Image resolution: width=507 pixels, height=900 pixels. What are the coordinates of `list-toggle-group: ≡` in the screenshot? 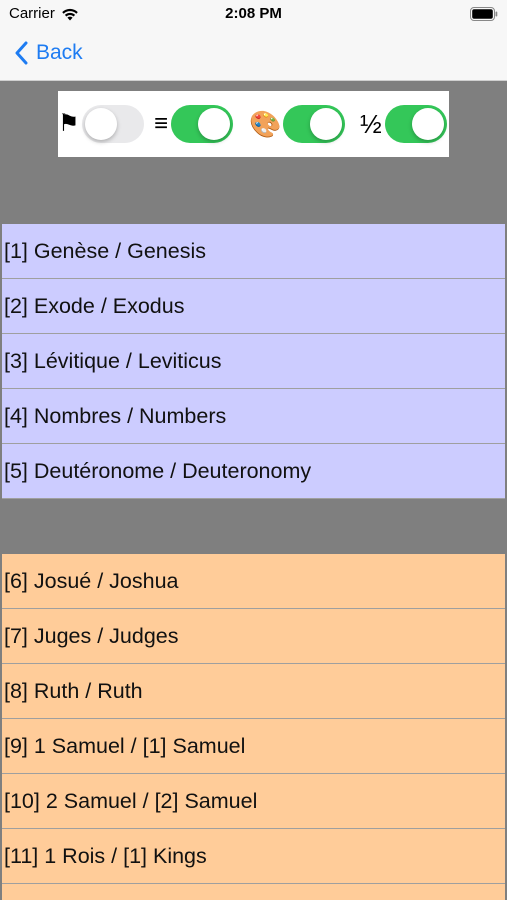 It's located at (194, 124).